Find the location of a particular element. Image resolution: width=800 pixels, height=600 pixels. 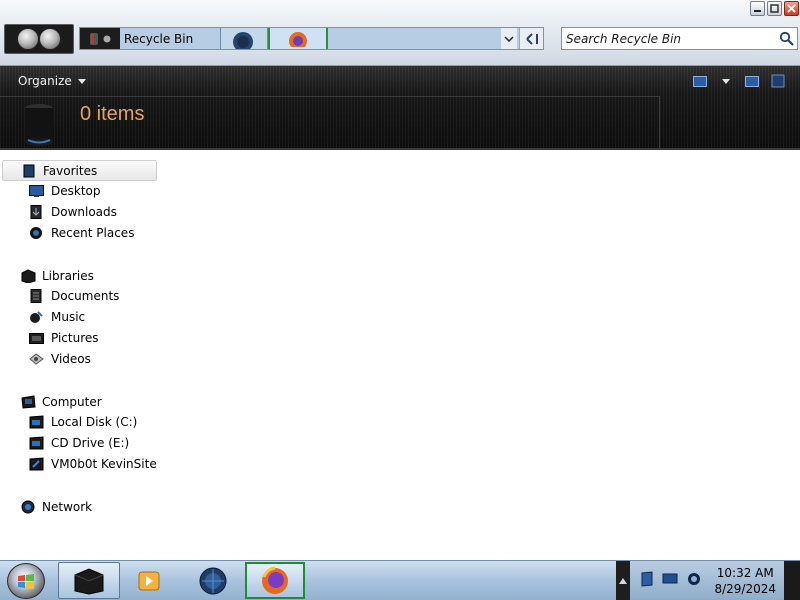

recycle-bin-small-icon is located at coordinates (100, 38).